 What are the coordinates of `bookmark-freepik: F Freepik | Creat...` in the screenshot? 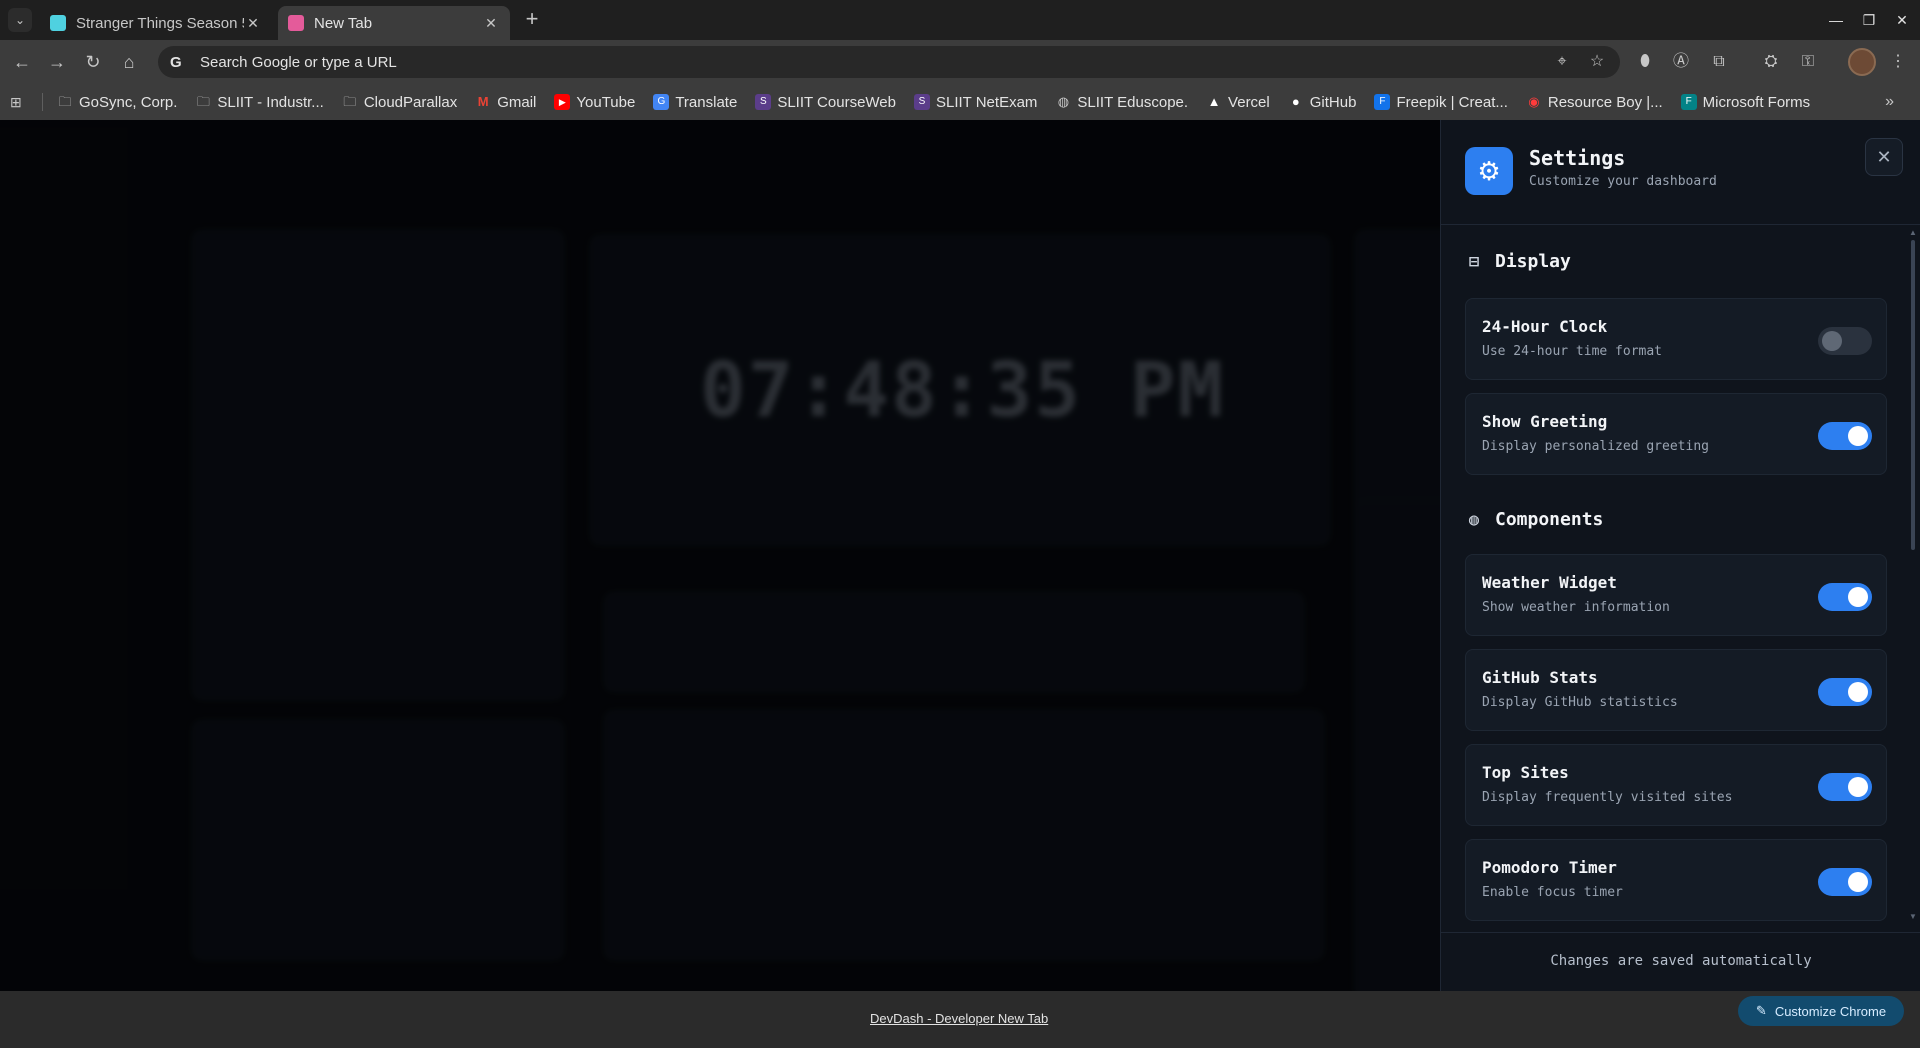 It's located at (1441, 102).